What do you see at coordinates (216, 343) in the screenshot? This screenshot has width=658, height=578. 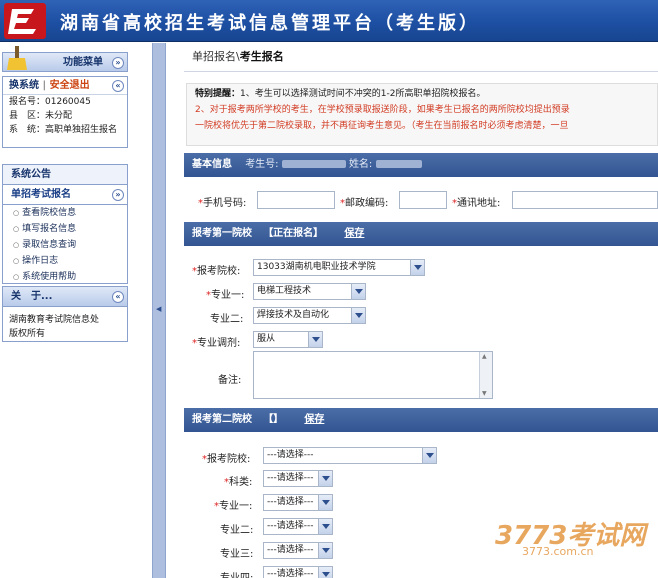 I see `first-adjust-label: *专业调剂:` at bounding box center [216, 343].